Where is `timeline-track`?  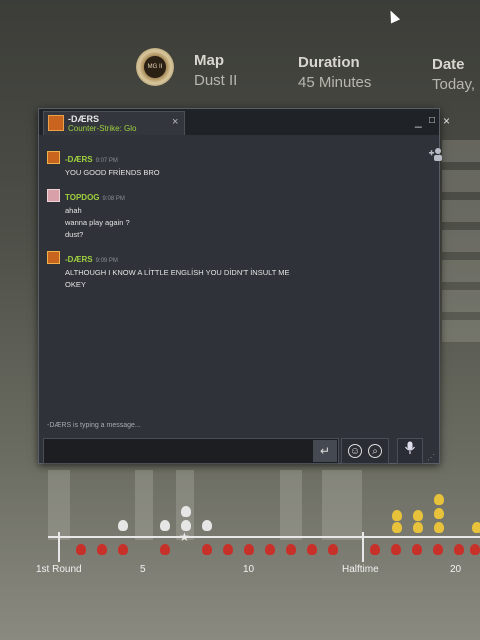 timeline-track is located at coordinates (264, 537).